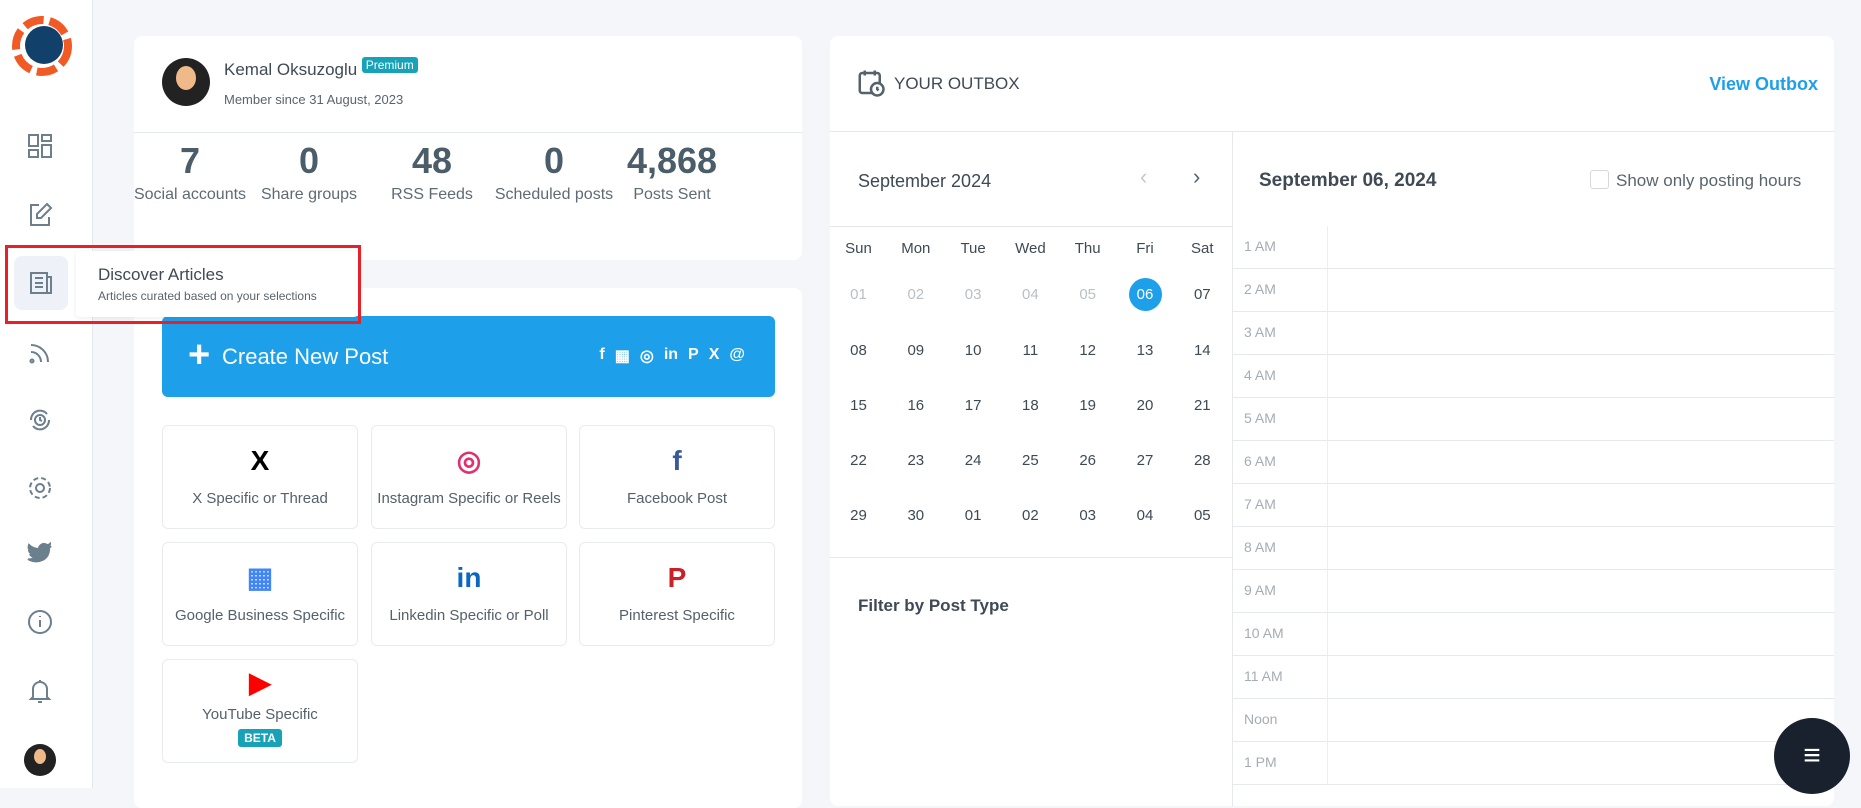 The height and width of the screenshot is (808, 1861). Describe the element at coordinates (915, 350) in the screenshot. I see `calendar-day: 09` at that location.